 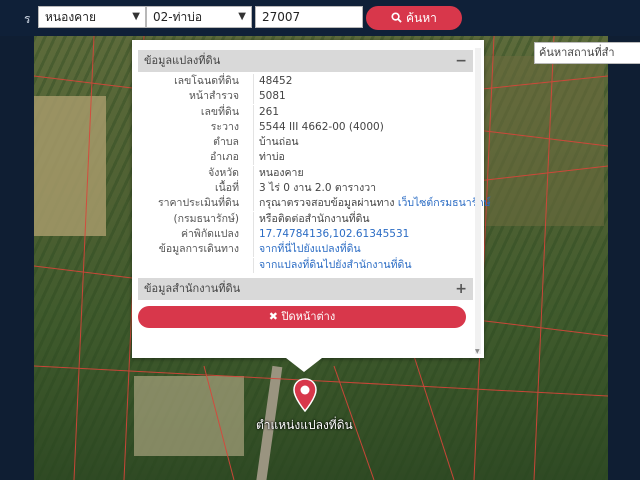 What do you see at coordinates (304, 365) in the screenshot?
I see `popup-pointer` at bounding box center [304, 365].